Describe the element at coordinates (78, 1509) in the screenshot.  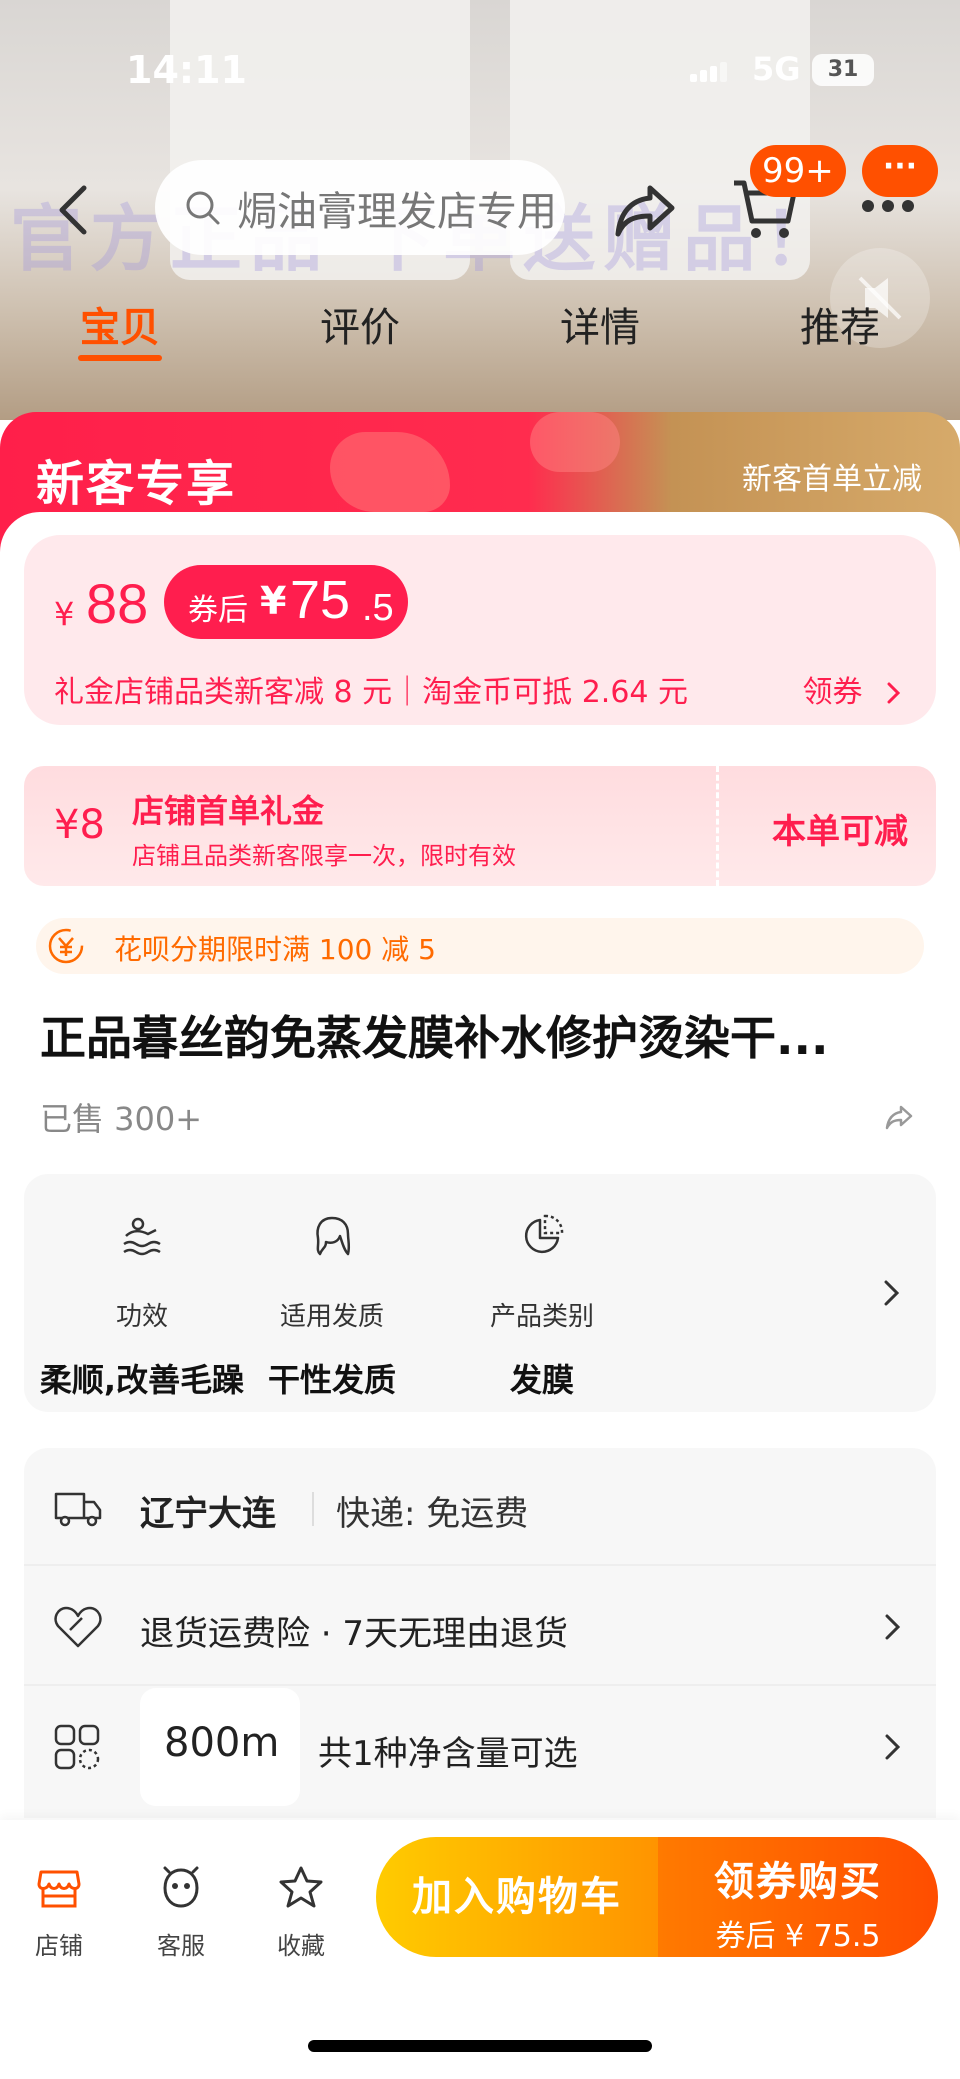
I see `truck-icon` at that location.